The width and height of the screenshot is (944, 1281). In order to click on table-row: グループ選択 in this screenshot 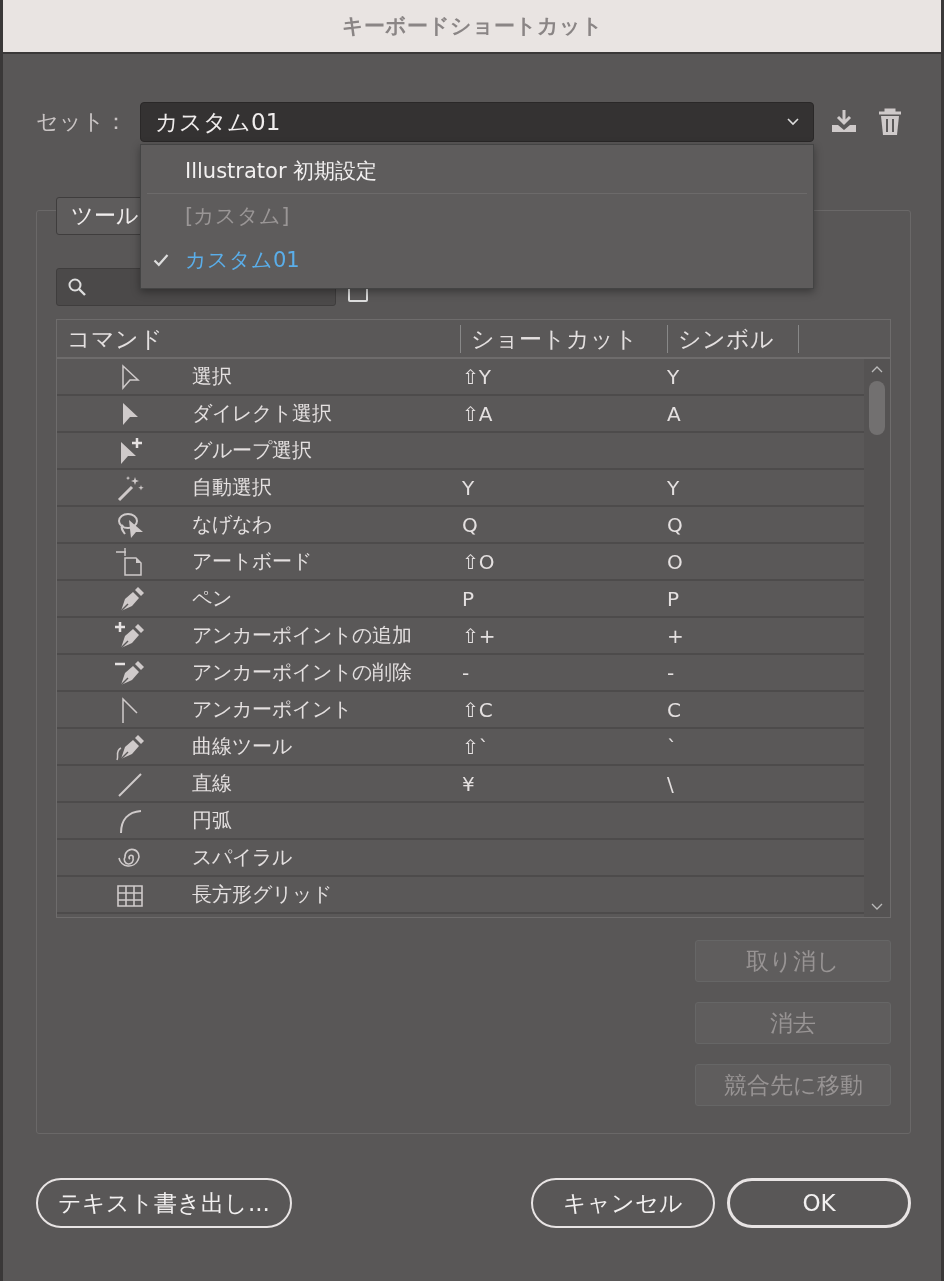, I will do `click(460, 451)`.